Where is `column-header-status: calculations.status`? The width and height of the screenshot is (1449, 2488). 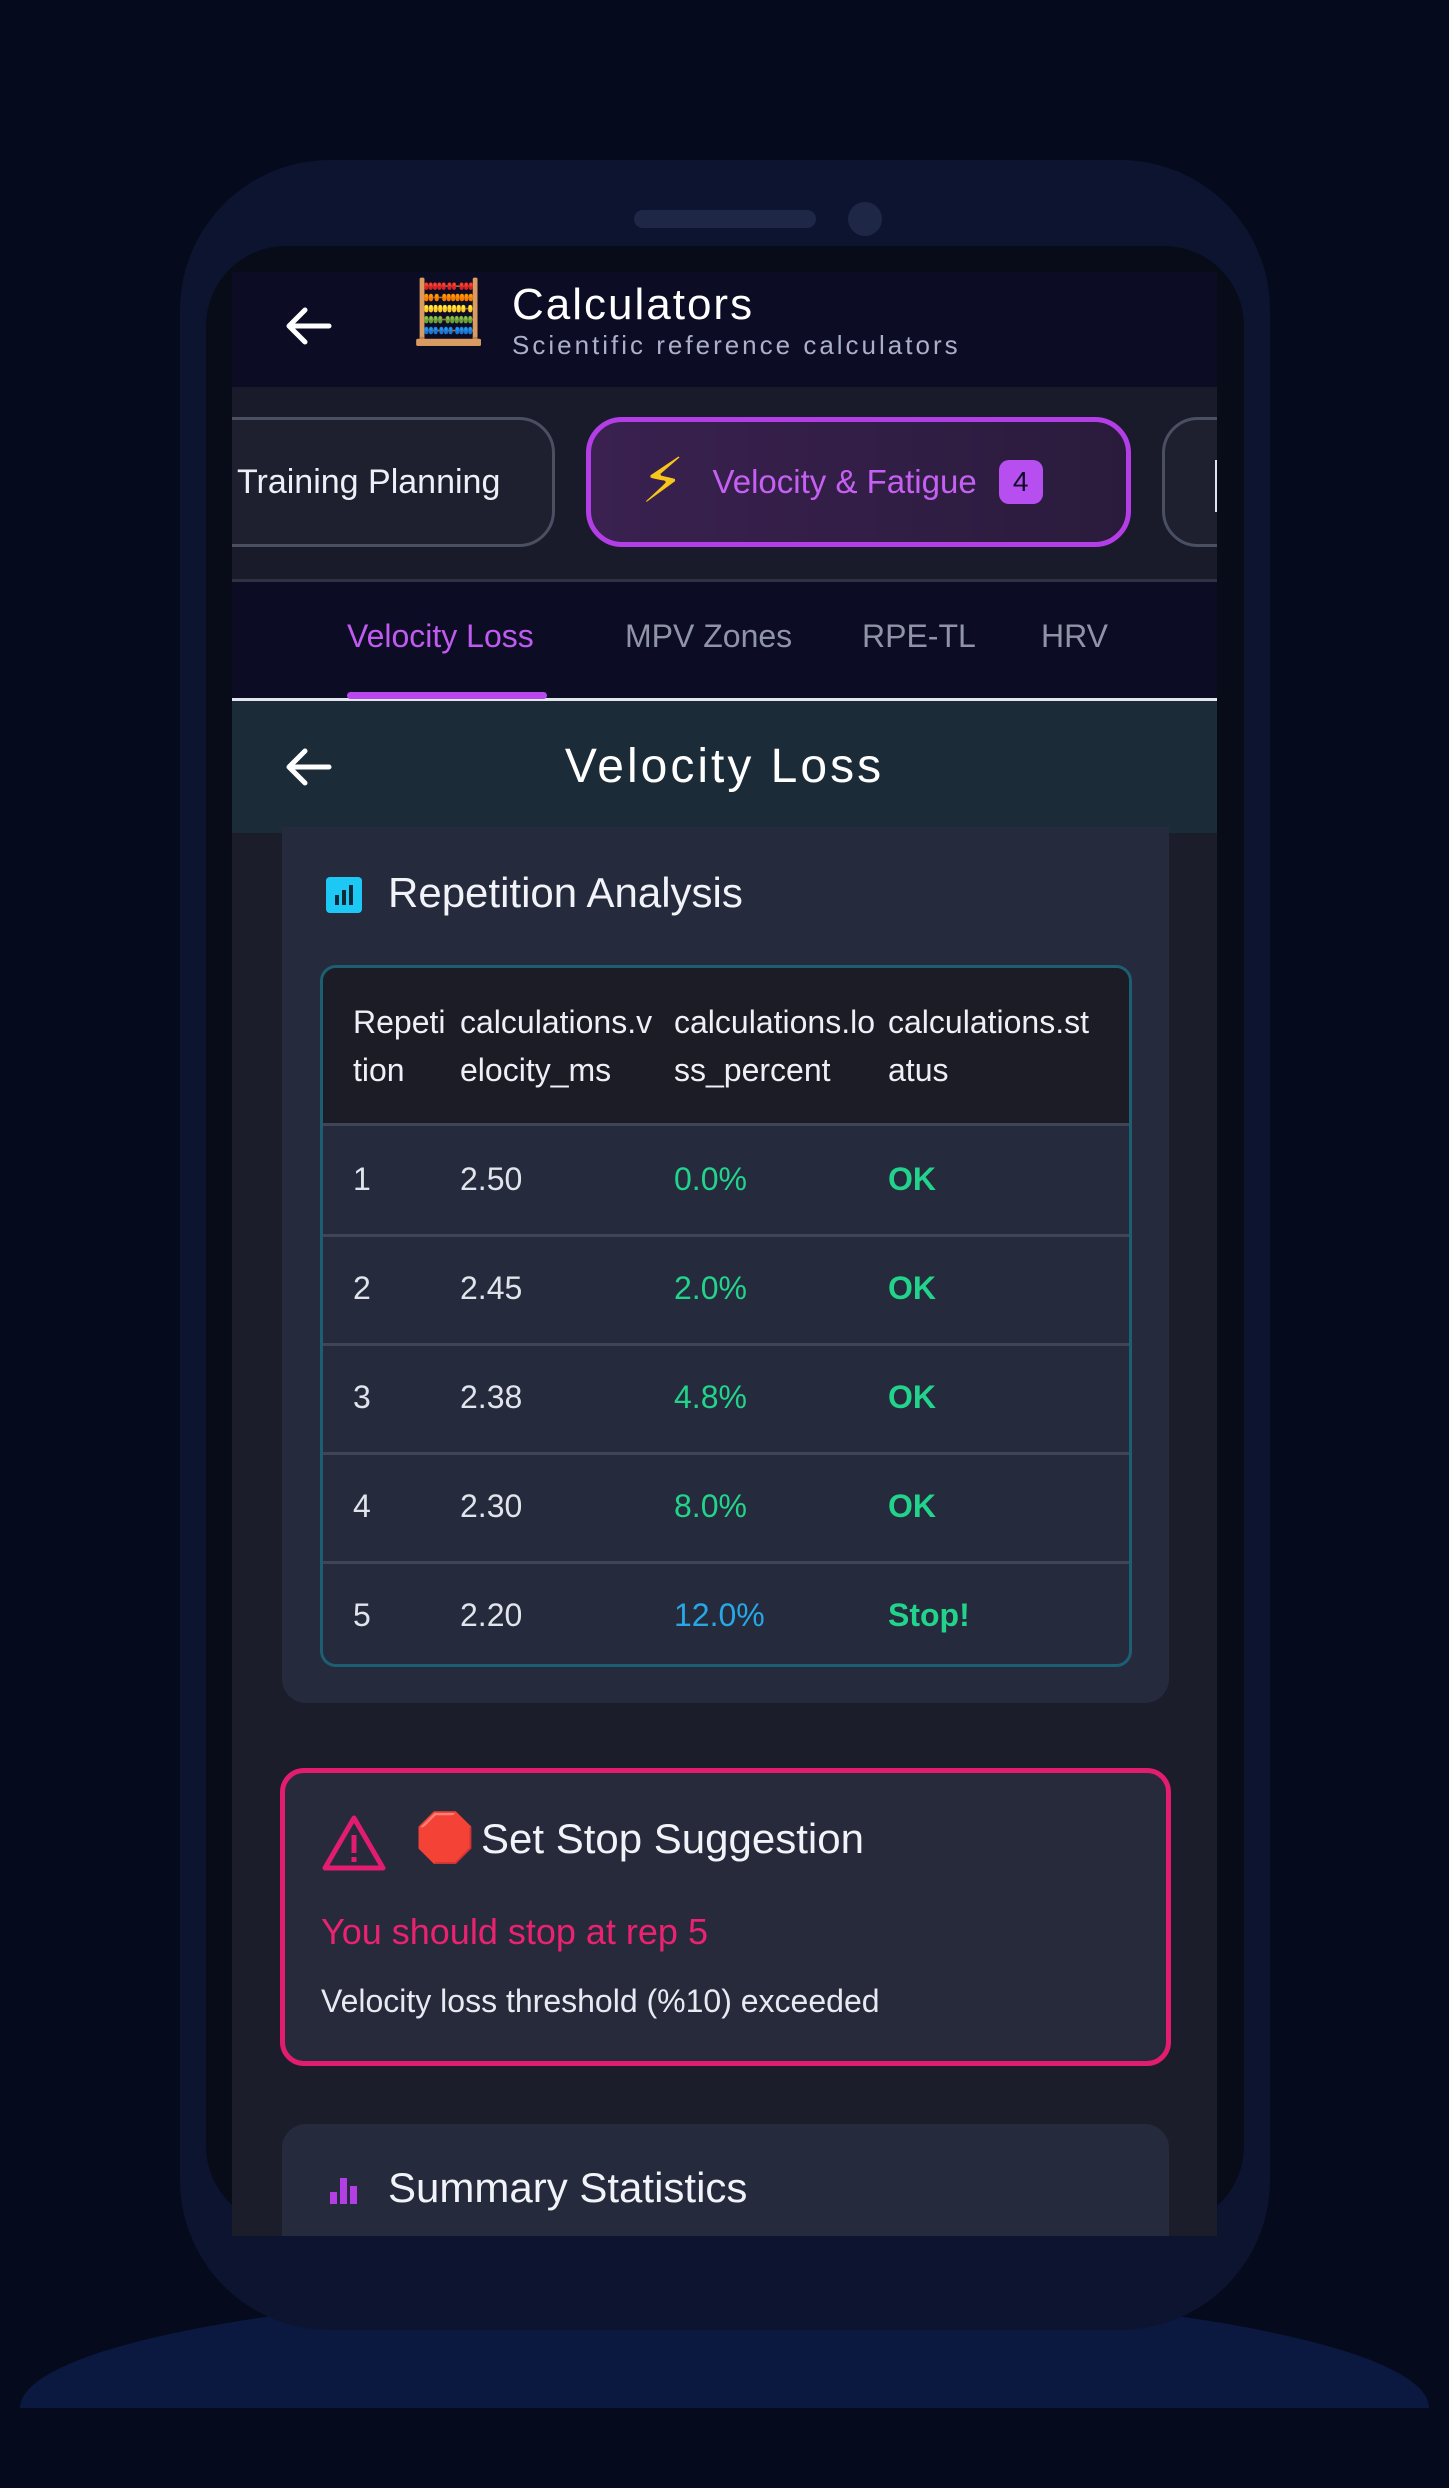 column-header-status: calculations.status is located at coordinates (988, 1046).